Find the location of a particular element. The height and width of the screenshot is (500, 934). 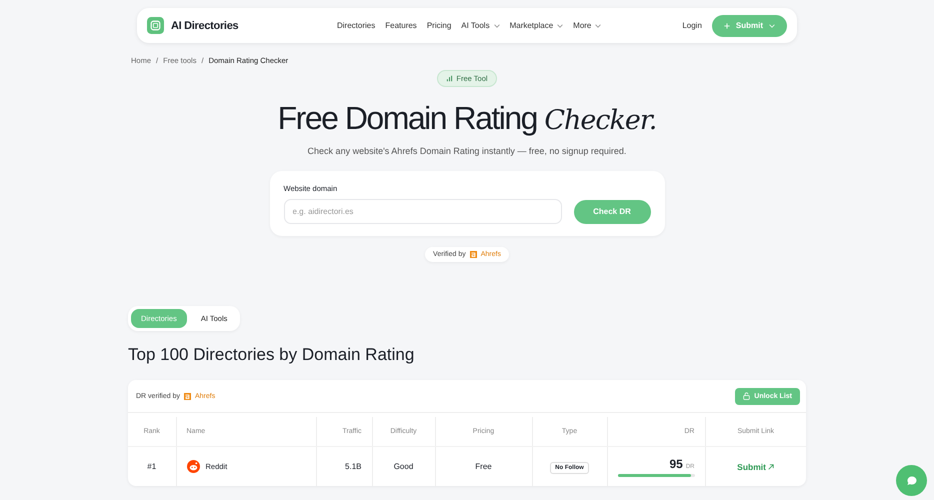

nav-link: Pricing is located at coordinates (439, 25).